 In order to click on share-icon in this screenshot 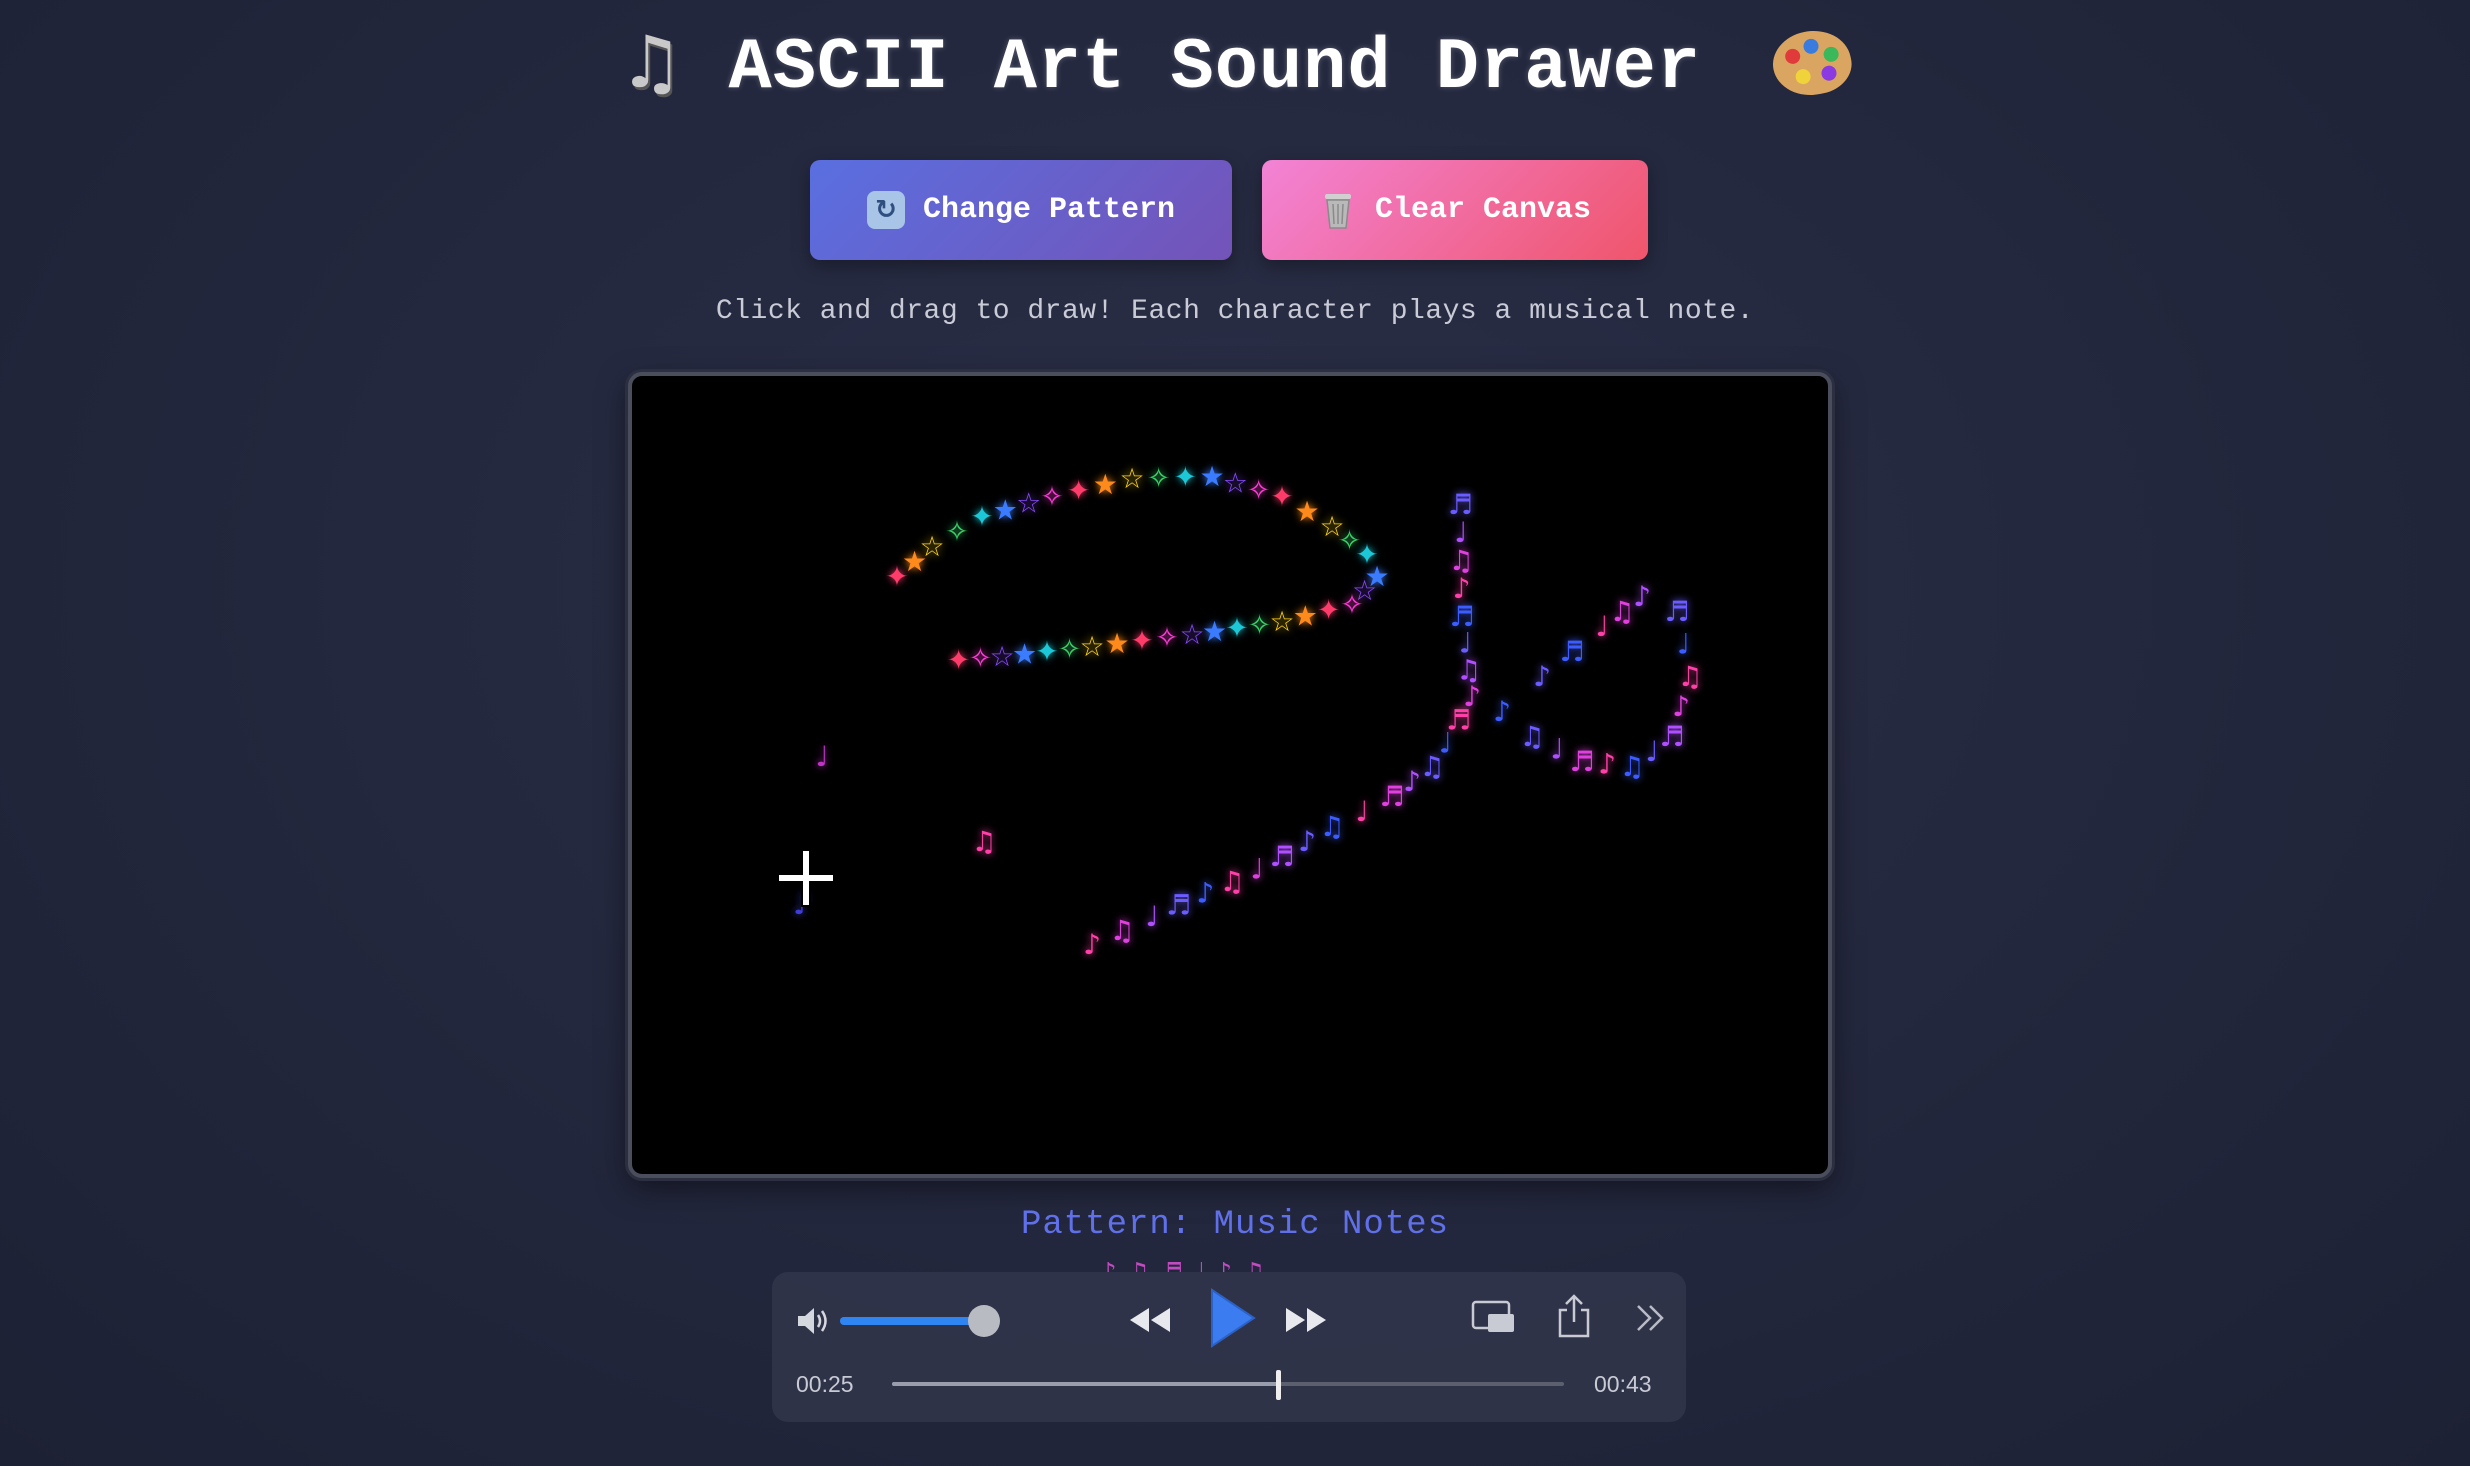, I will do `click(1574, 1316)`.